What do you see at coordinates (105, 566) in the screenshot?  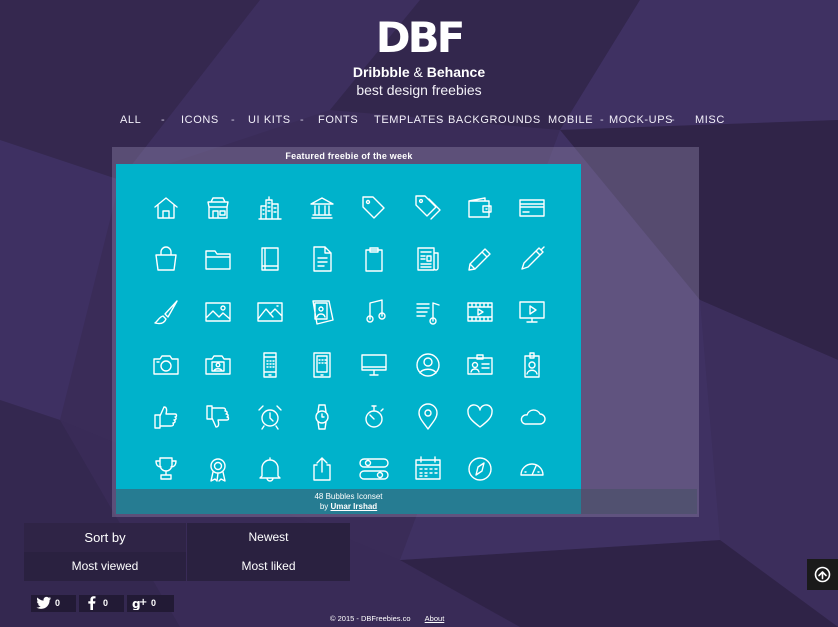 I see `sort-most-viewed-button: Most viewed` at bounding box center [105, 566].